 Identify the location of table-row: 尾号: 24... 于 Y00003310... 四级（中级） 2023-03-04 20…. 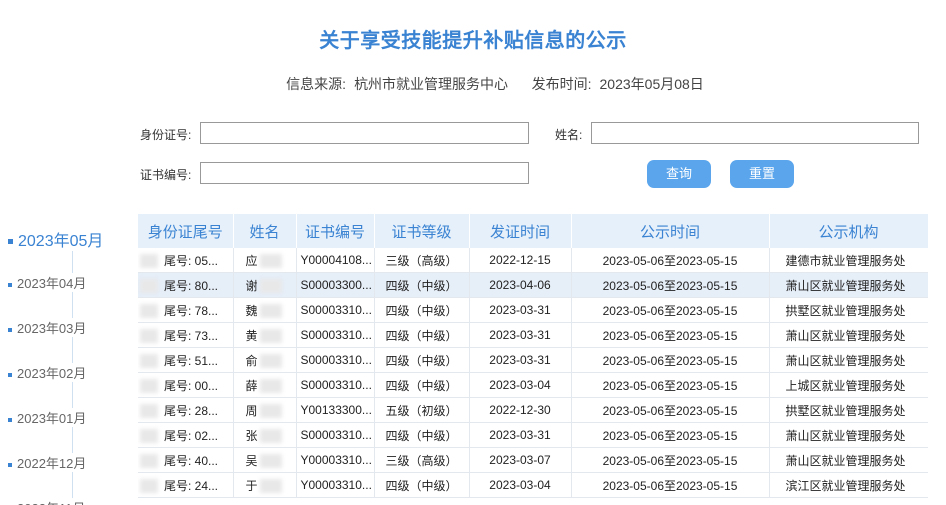
(533, 485).